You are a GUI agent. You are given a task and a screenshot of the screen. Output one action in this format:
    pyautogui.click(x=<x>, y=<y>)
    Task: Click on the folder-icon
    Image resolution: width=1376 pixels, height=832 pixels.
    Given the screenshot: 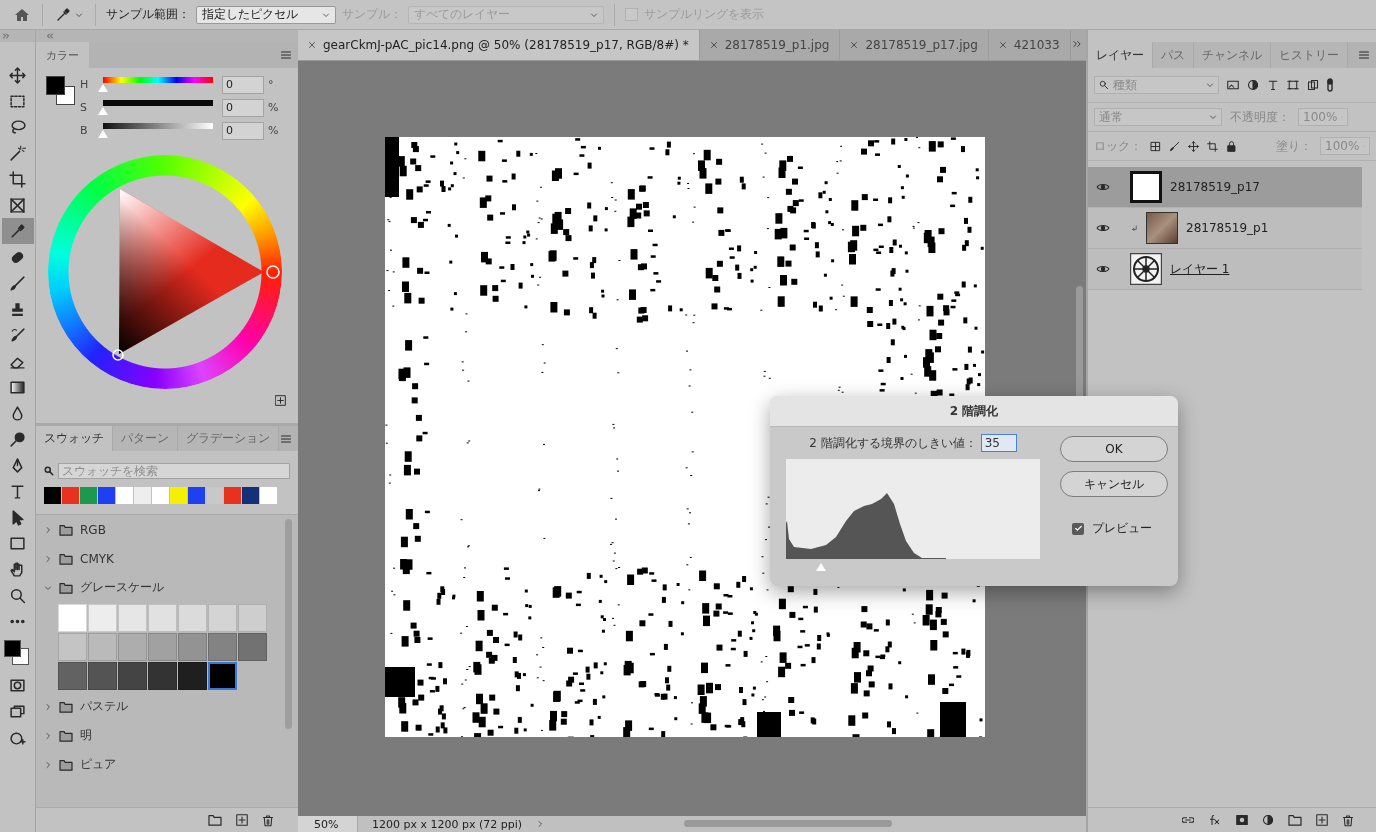 What is the action you would take?
    pyautogui.click(x=66, y=735)
    